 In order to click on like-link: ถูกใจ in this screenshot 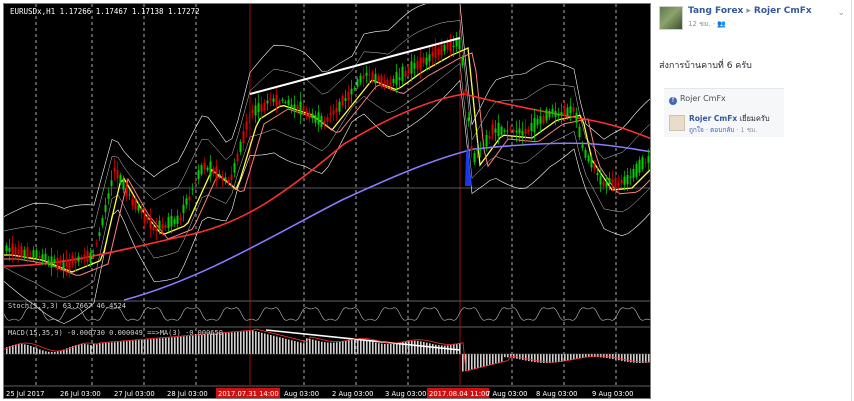, I will do `click(696, 130)`.